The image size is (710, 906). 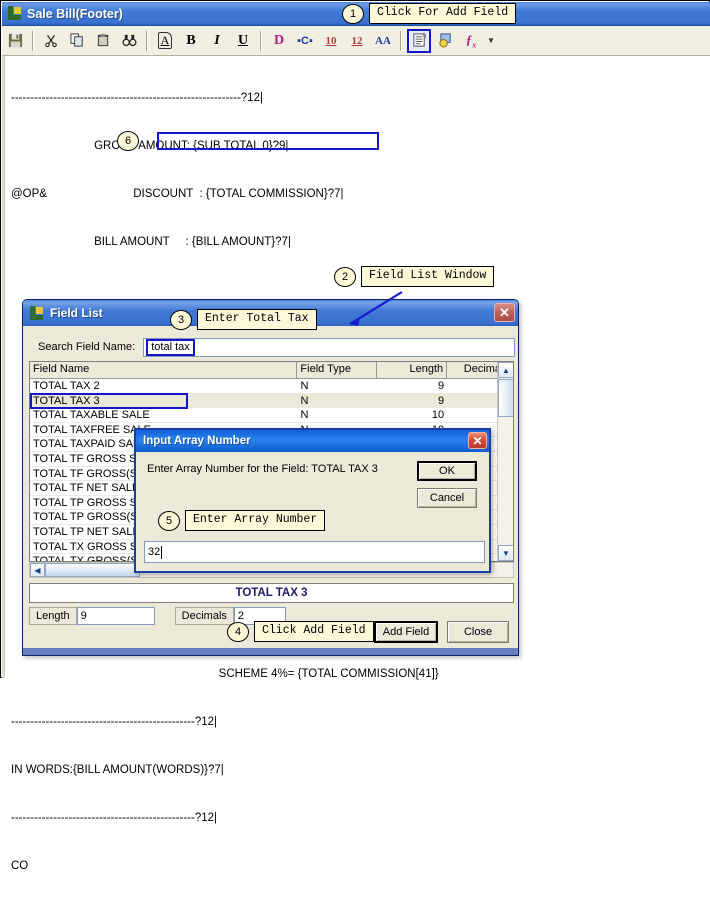 I want to click on main-toolbar: A B I U D ▪C▪ 10 12 AA ƒx ▼, so click(x=356, y=41).